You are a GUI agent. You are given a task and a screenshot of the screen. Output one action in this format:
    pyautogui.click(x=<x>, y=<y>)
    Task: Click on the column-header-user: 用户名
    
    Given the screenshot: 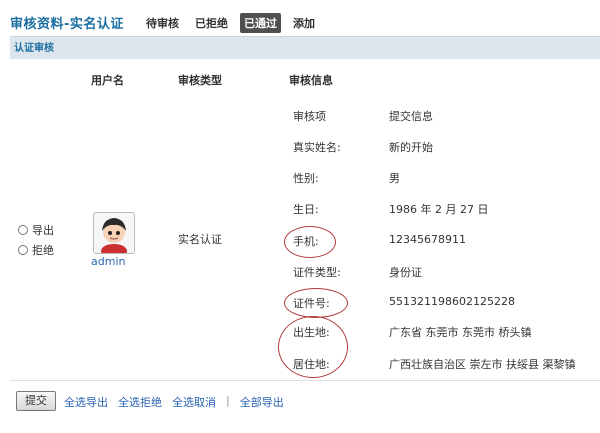 What is the action you would take?
    pyautogui.click(x=107, y=80)
    